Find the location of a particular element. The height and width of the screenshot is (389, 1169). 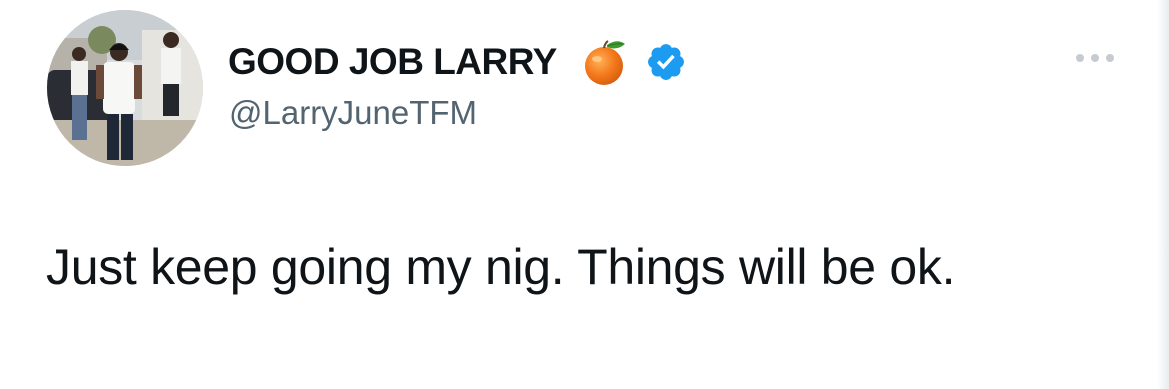

author-handle: @LarryJuneTFM is located at coordinates (353, 113).